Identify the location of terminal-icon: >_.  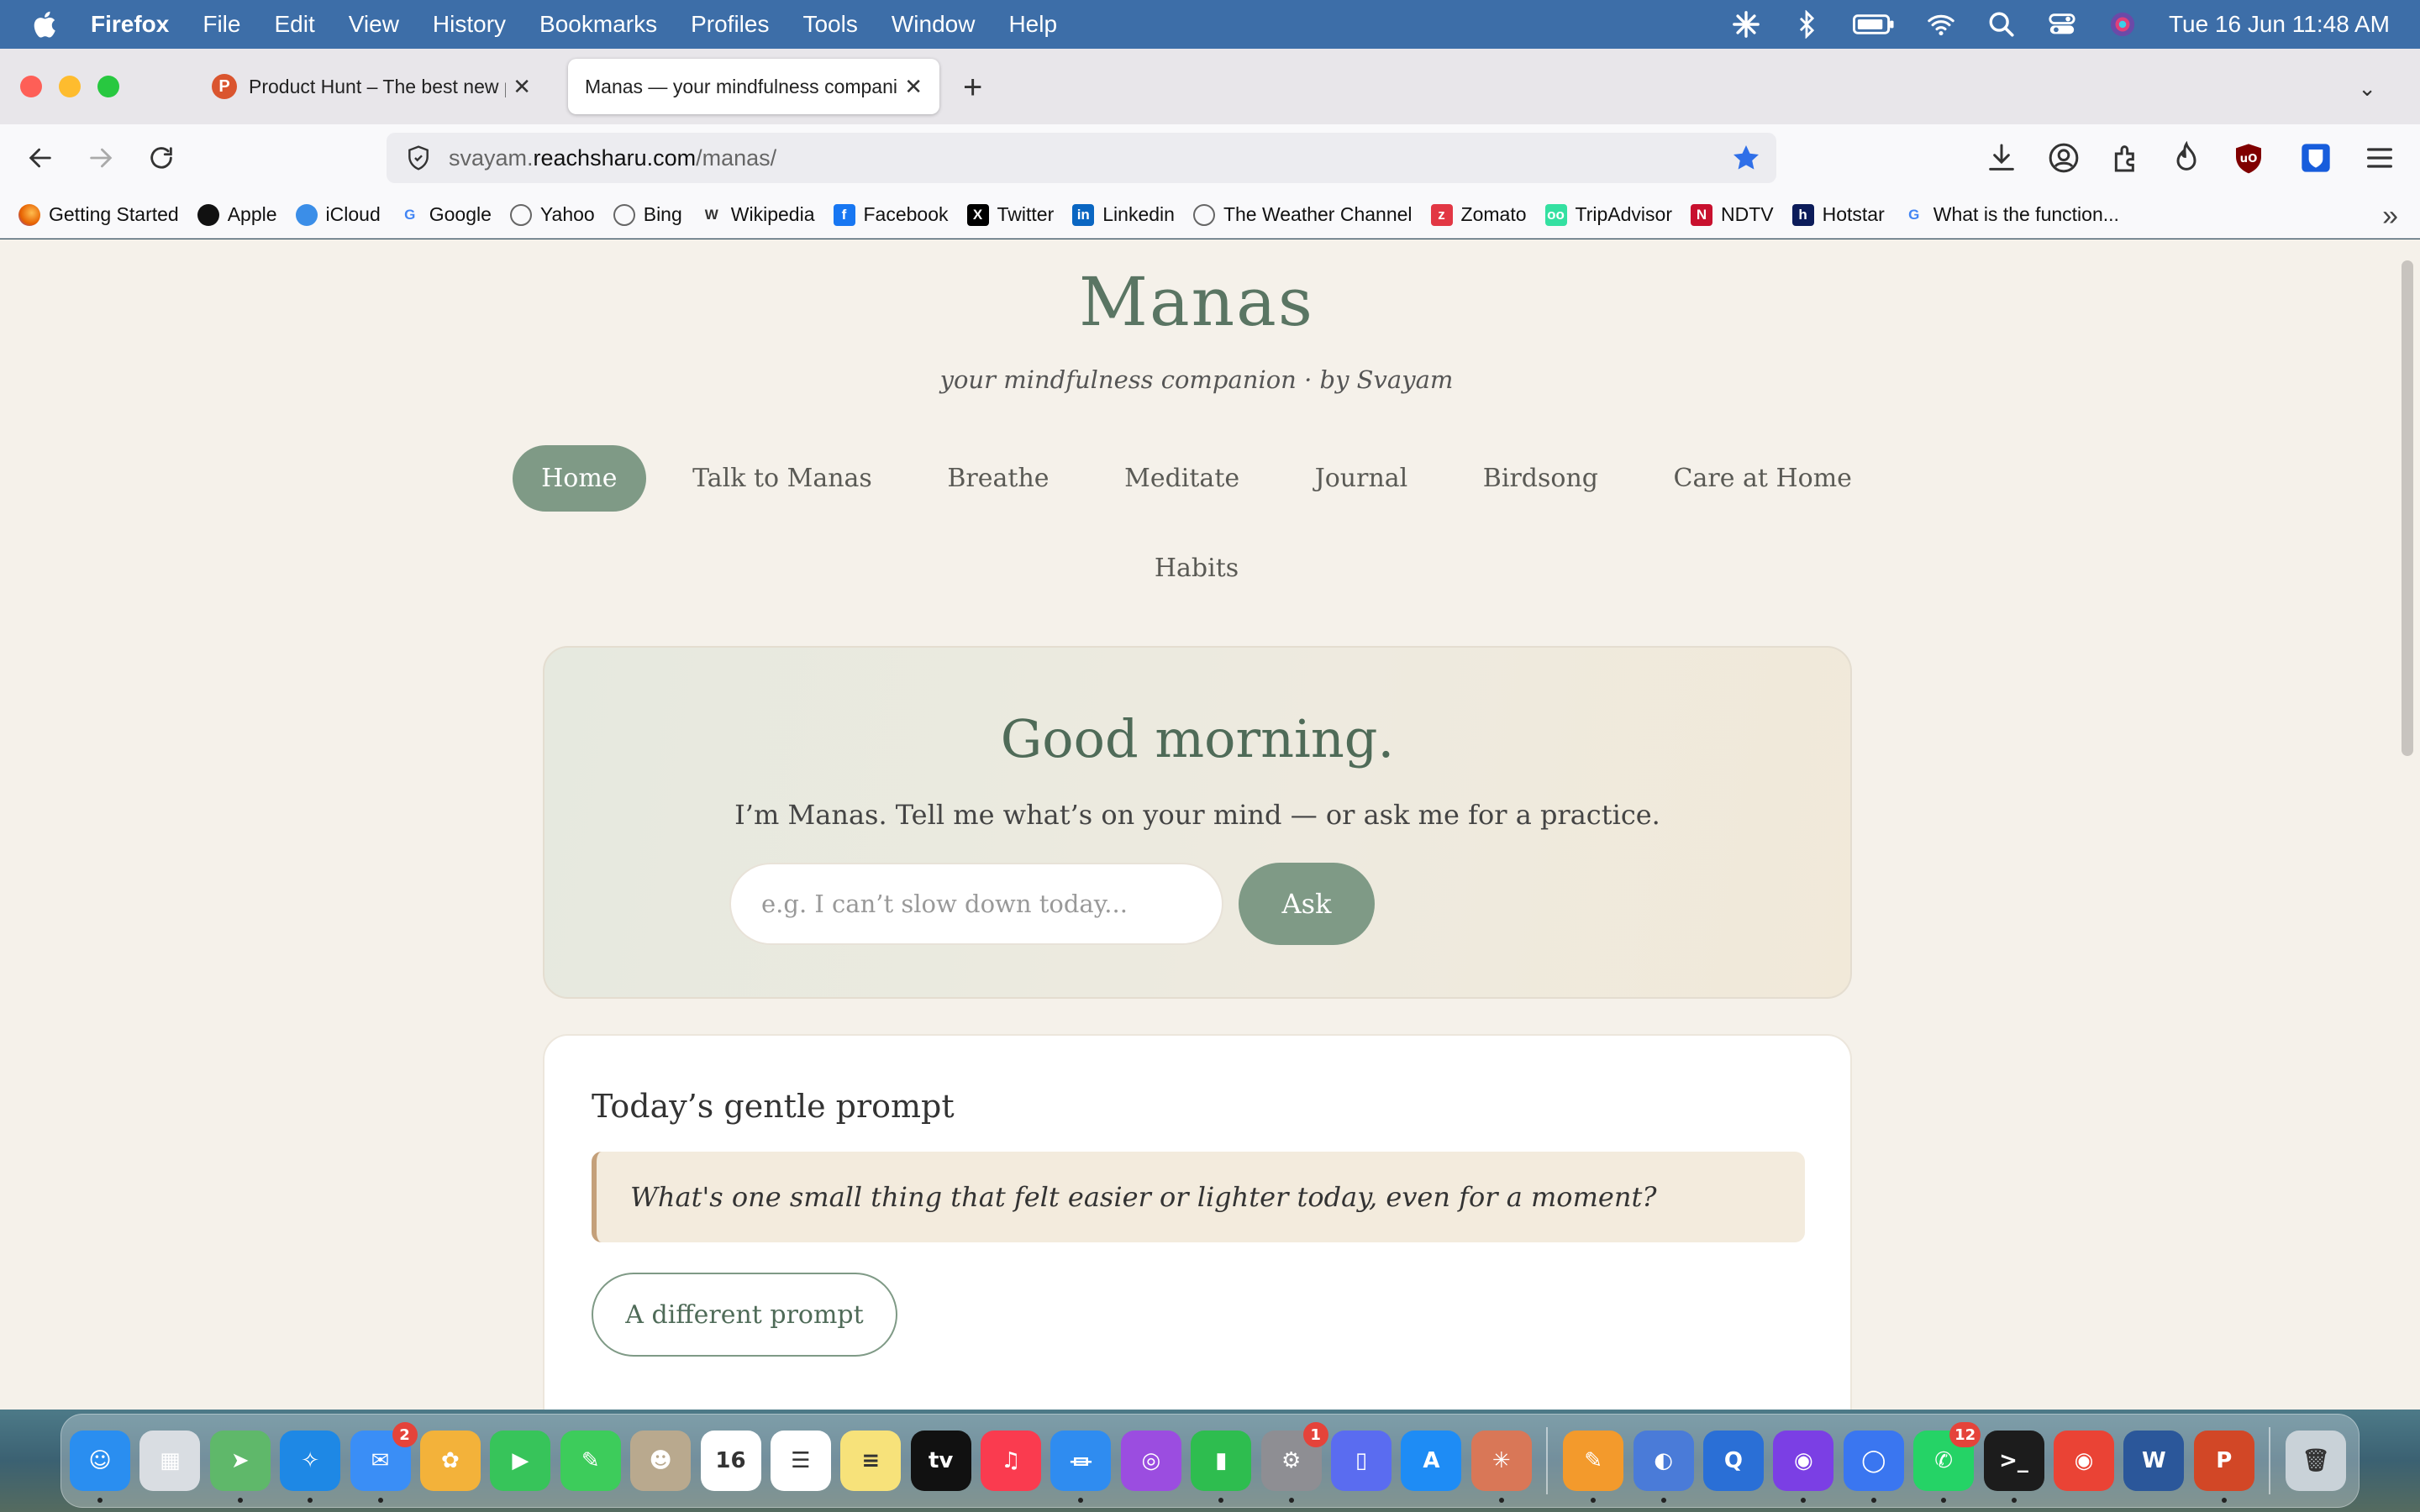
(2013, 1467).